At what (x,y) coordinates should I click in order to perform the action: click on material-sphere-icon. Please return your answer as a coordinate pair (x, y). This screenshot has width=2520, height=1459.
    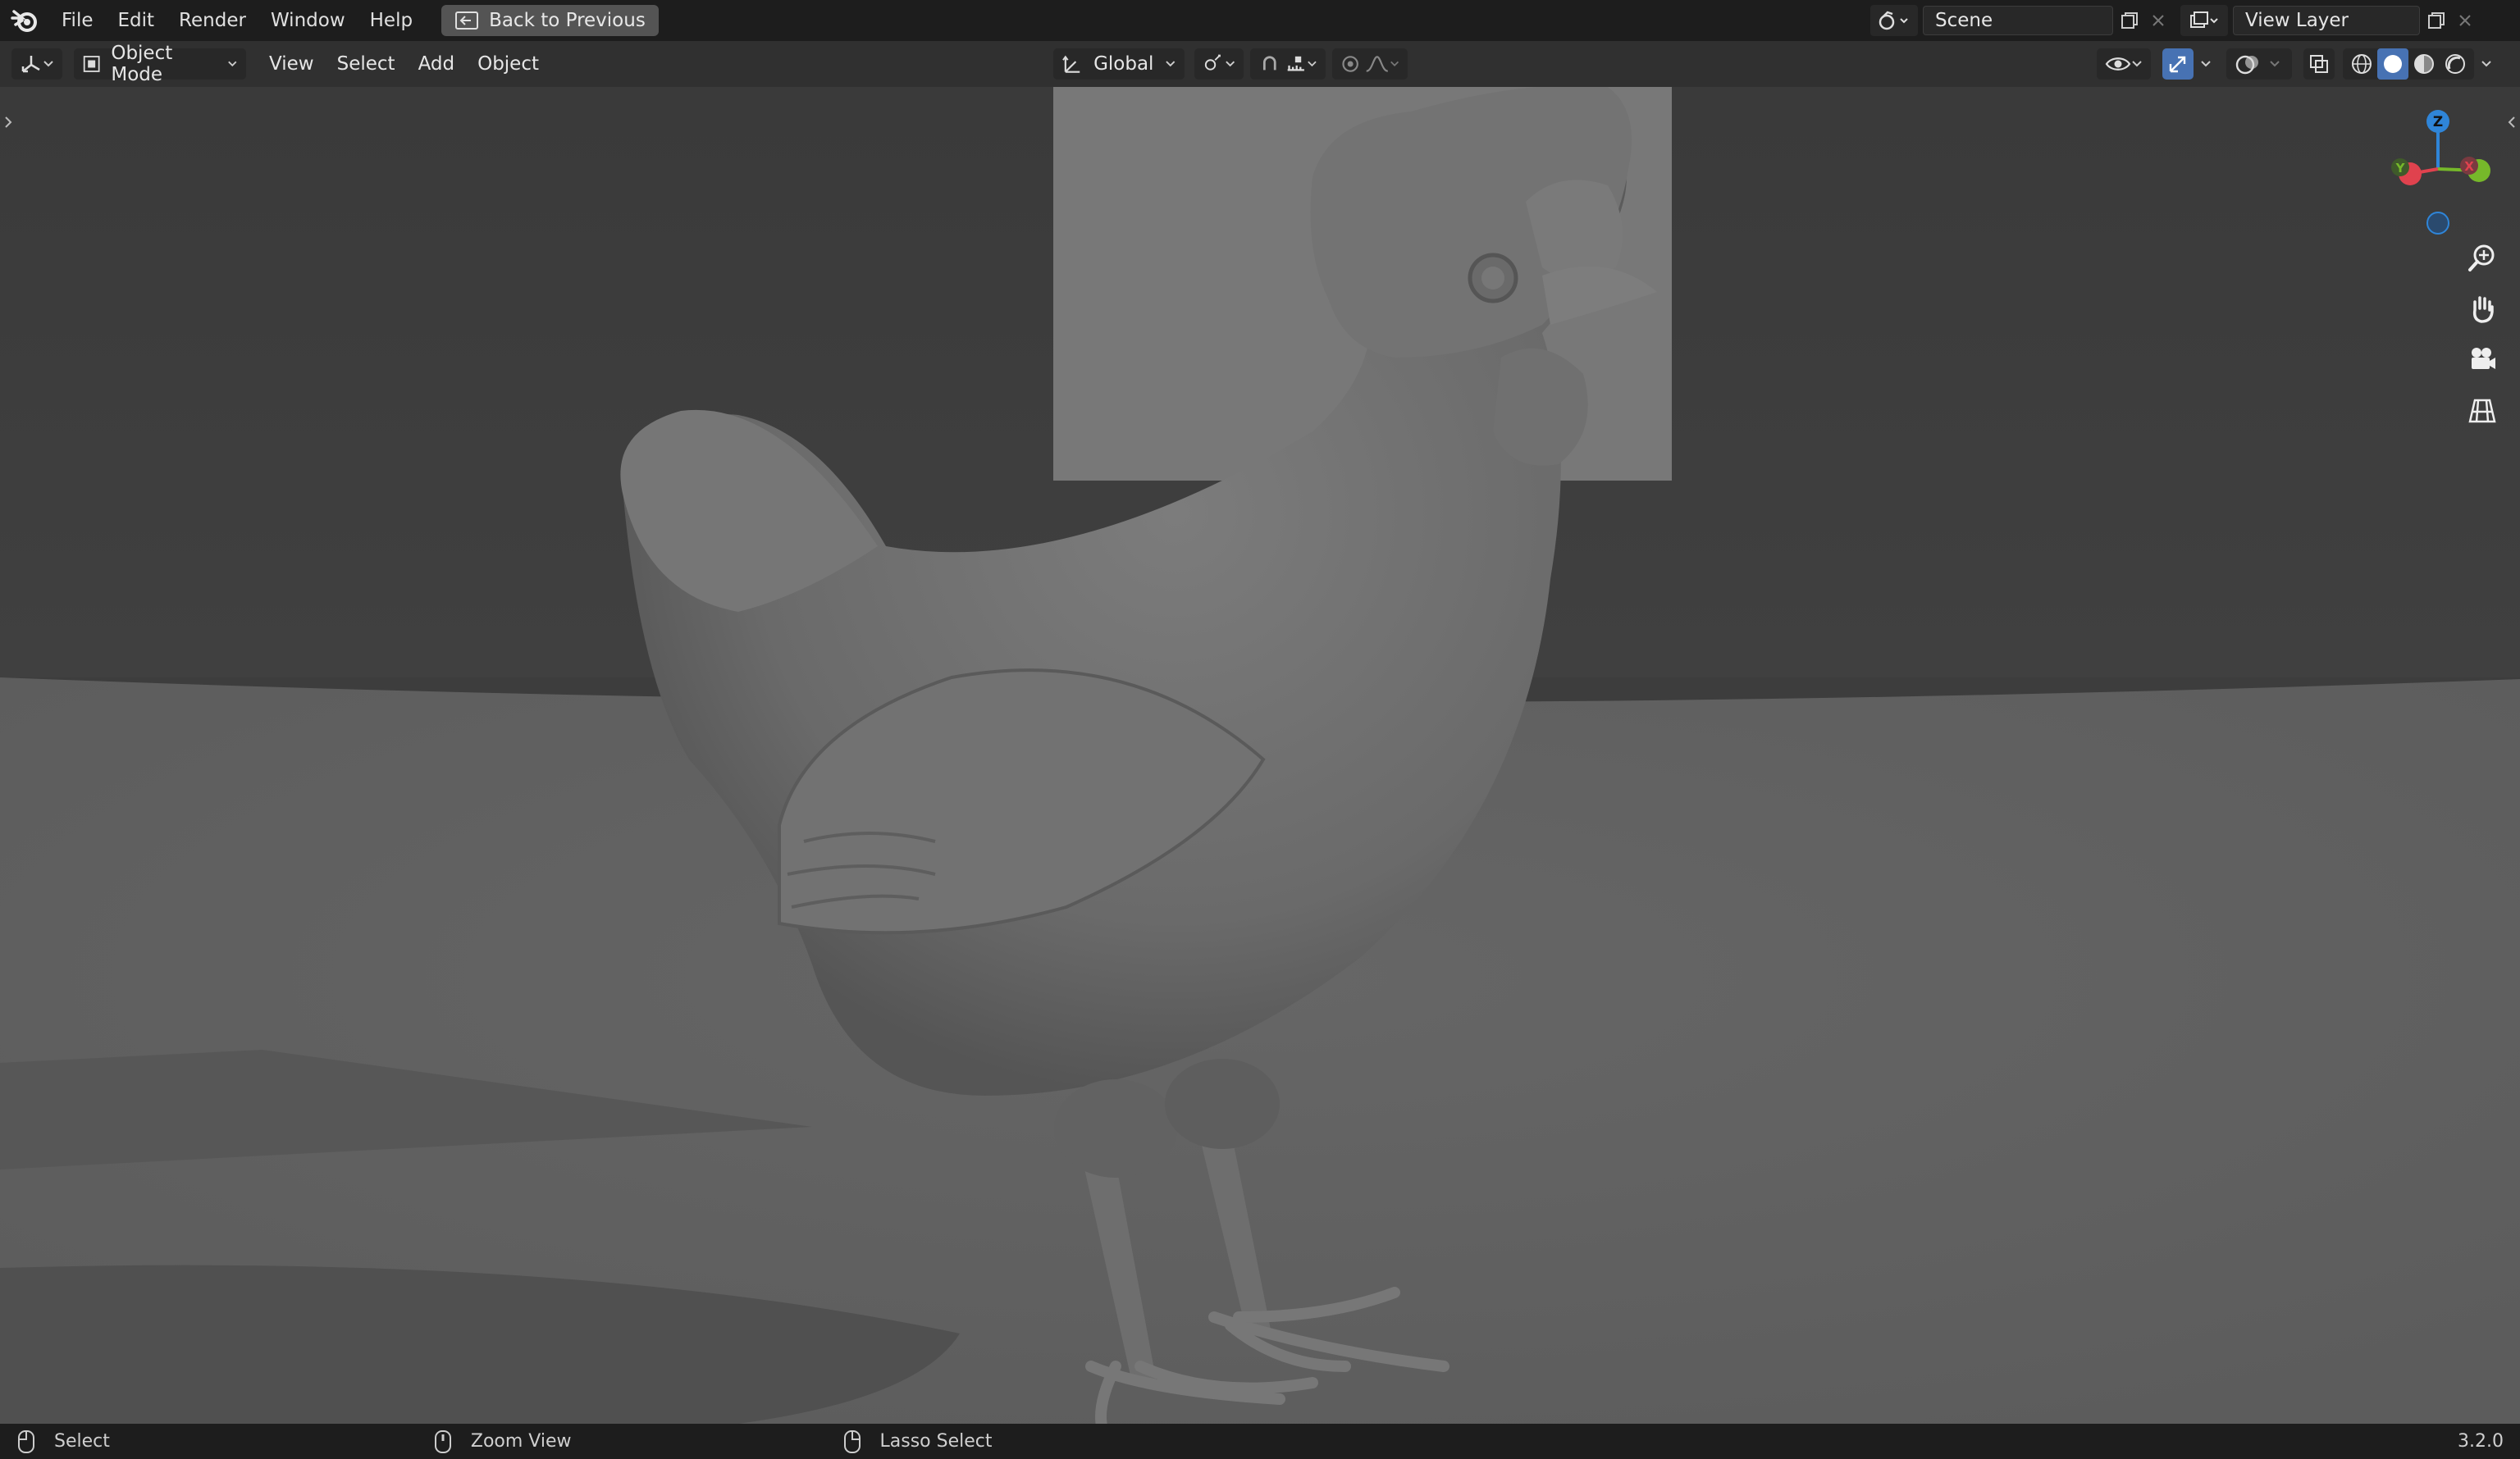
    Looking at the image, I should click on (2424, 64).